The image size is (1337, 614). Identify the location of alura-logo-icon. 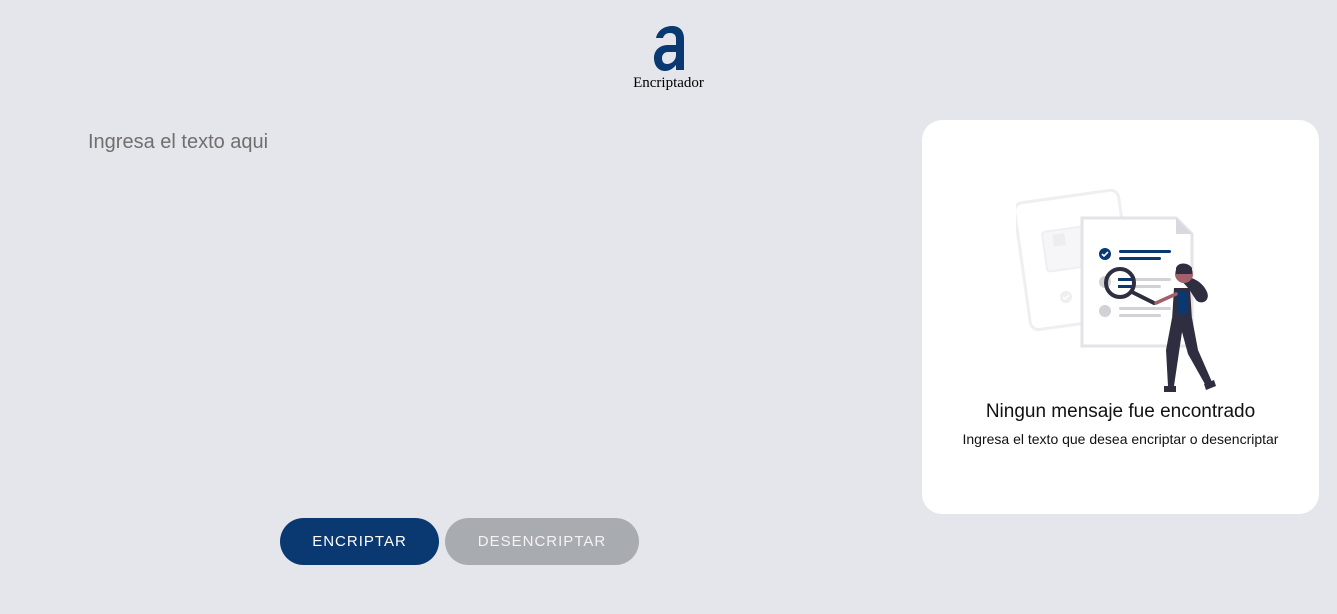
(669, 48).